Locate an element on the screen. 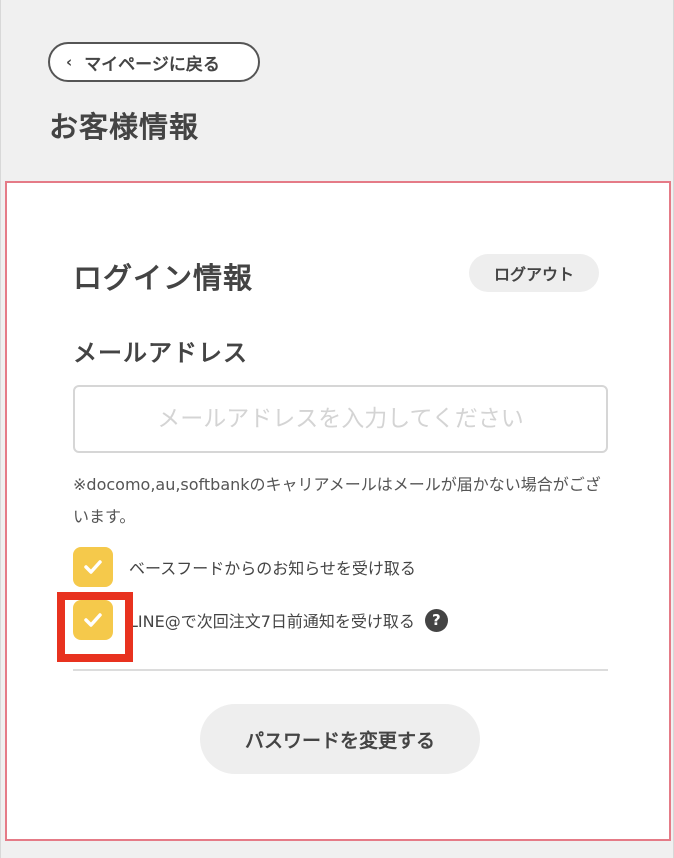  email-label: メールアドレス is located at coordinates (160, 353).